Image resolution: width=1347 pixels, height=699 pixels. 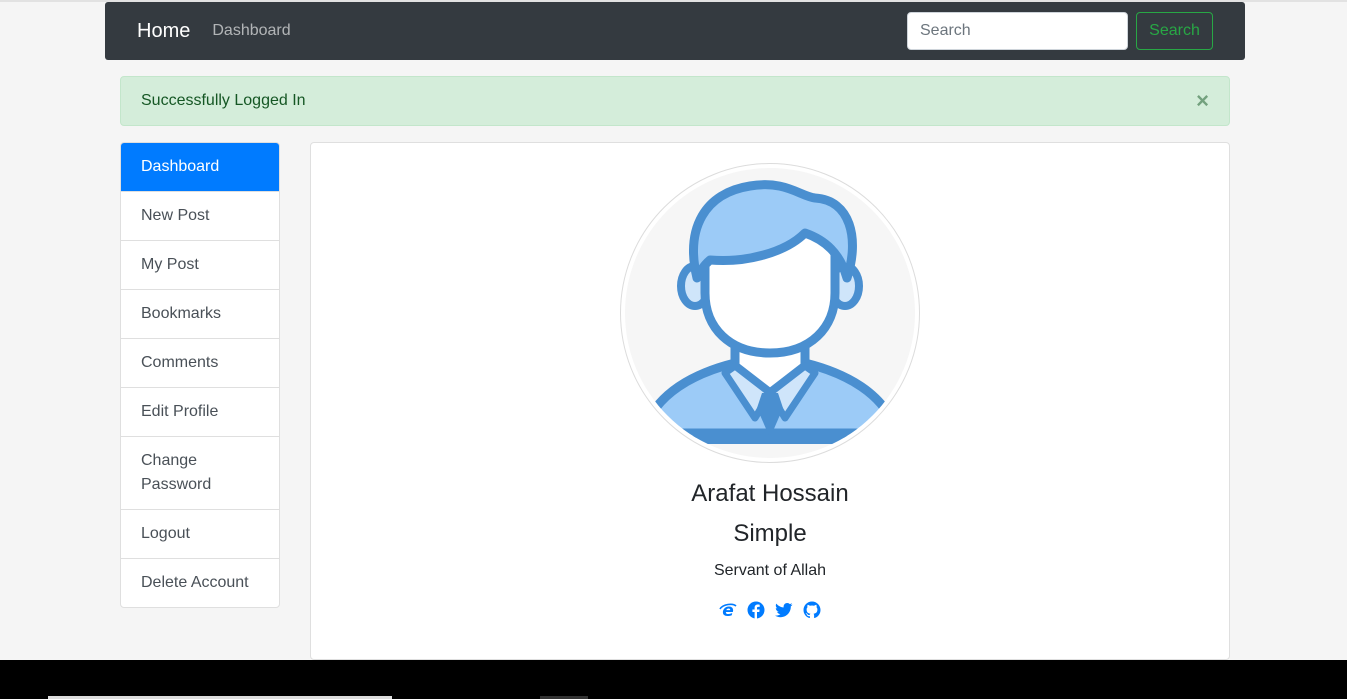 What do you see at coordinates (675, 31) in the screenshot?
I see `navbar: Home Dashboard Search` at bounding box center [675, 31].